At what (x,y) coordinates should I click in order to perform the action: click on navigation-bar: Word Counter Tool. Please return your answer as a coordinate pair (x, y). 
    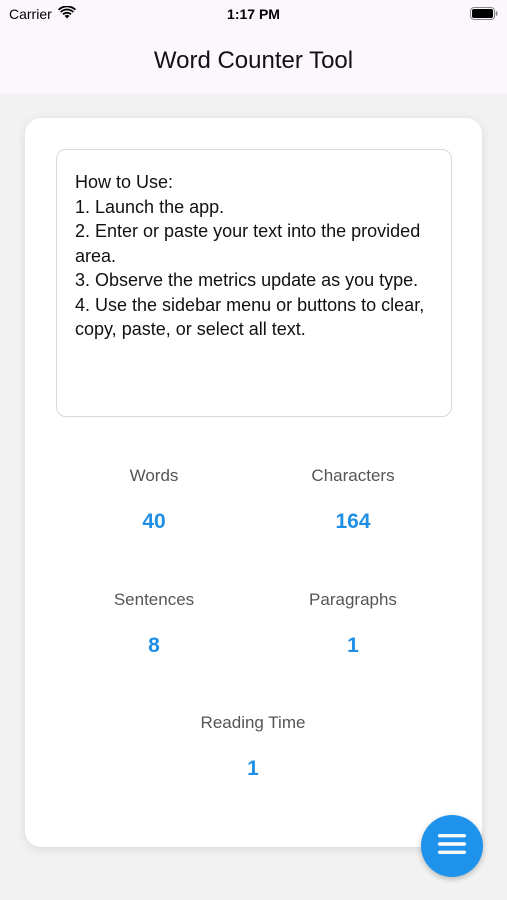
    Looking at the image, I should click on (253, 61).